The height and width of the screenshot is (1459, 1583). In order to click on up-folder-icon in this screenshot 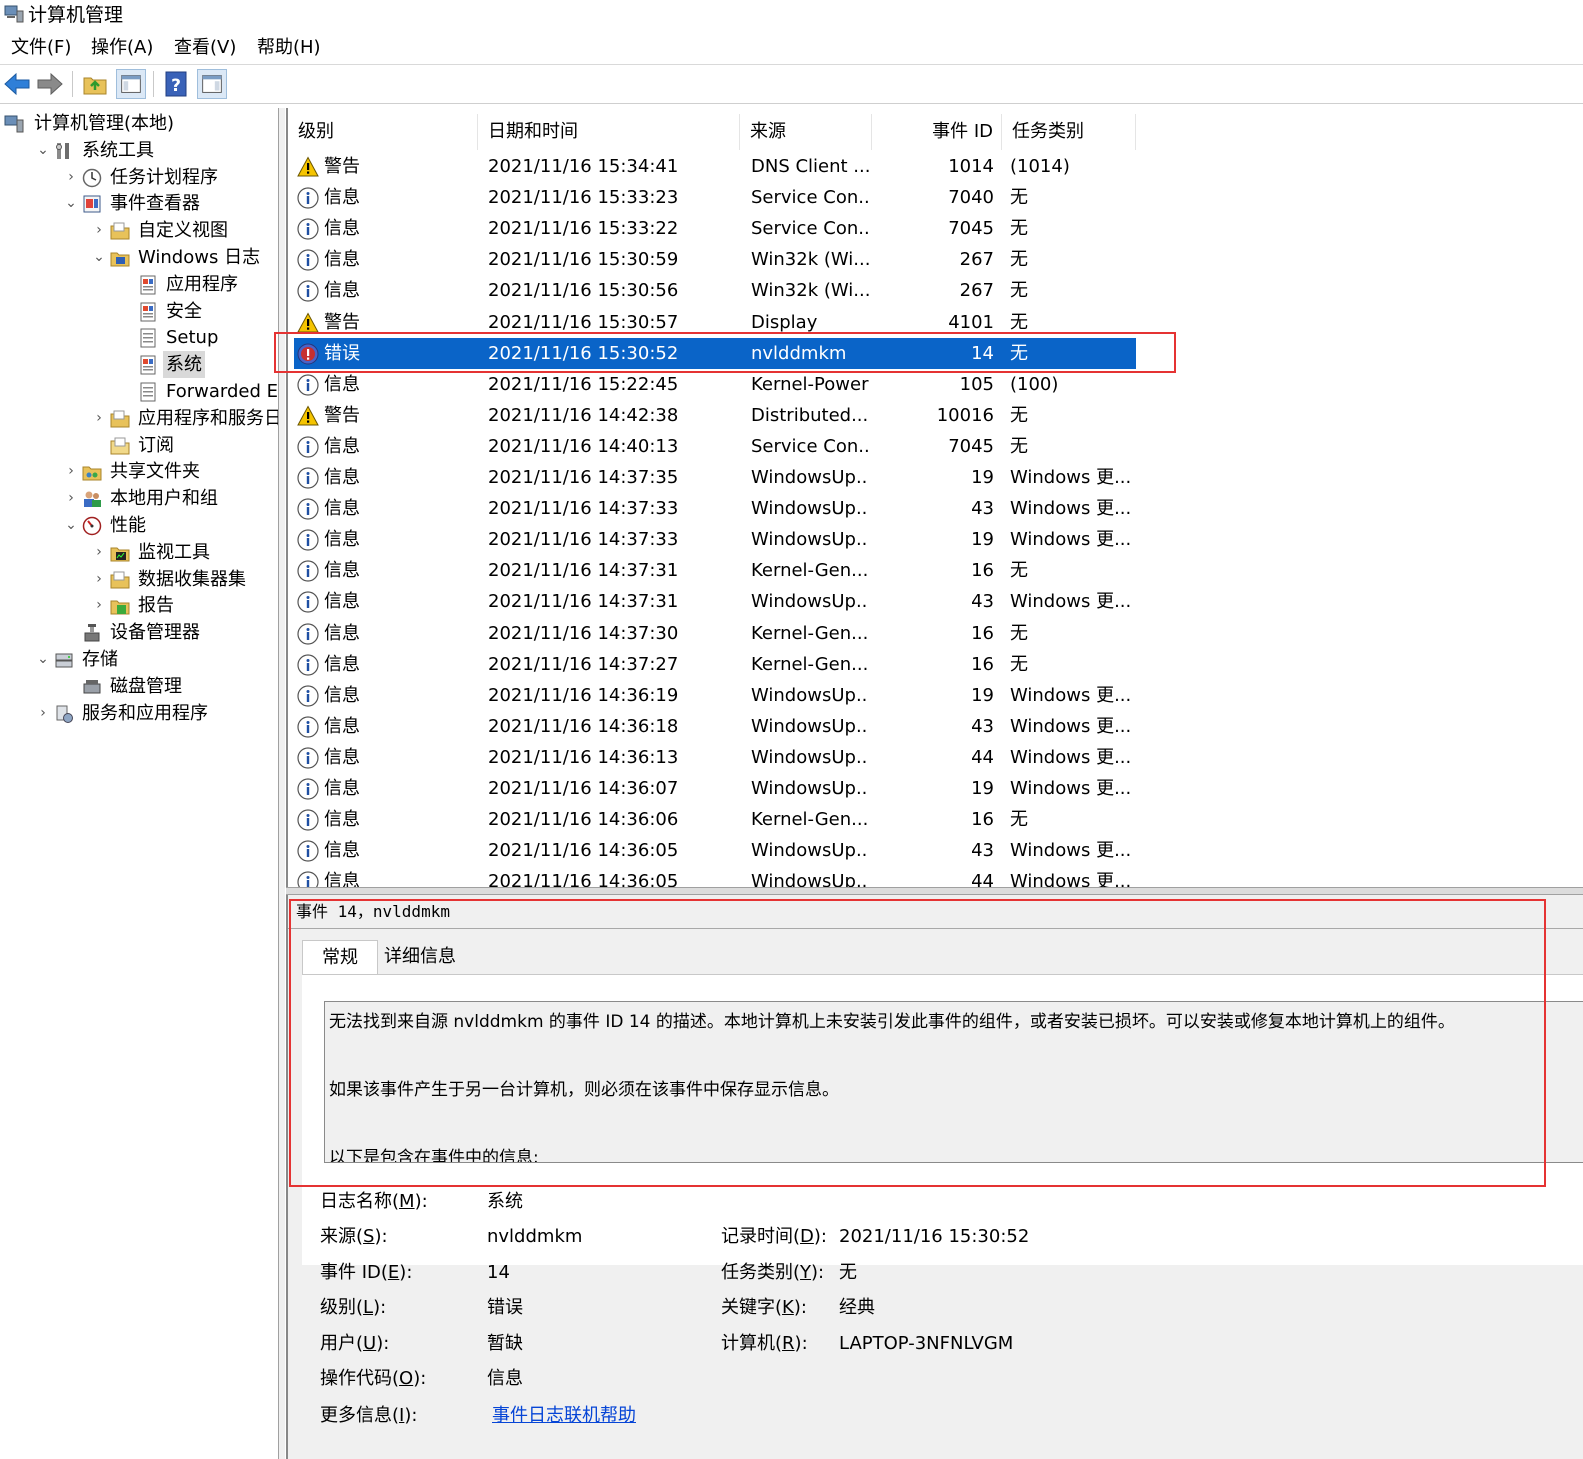, I will do `click(95, 84)`.